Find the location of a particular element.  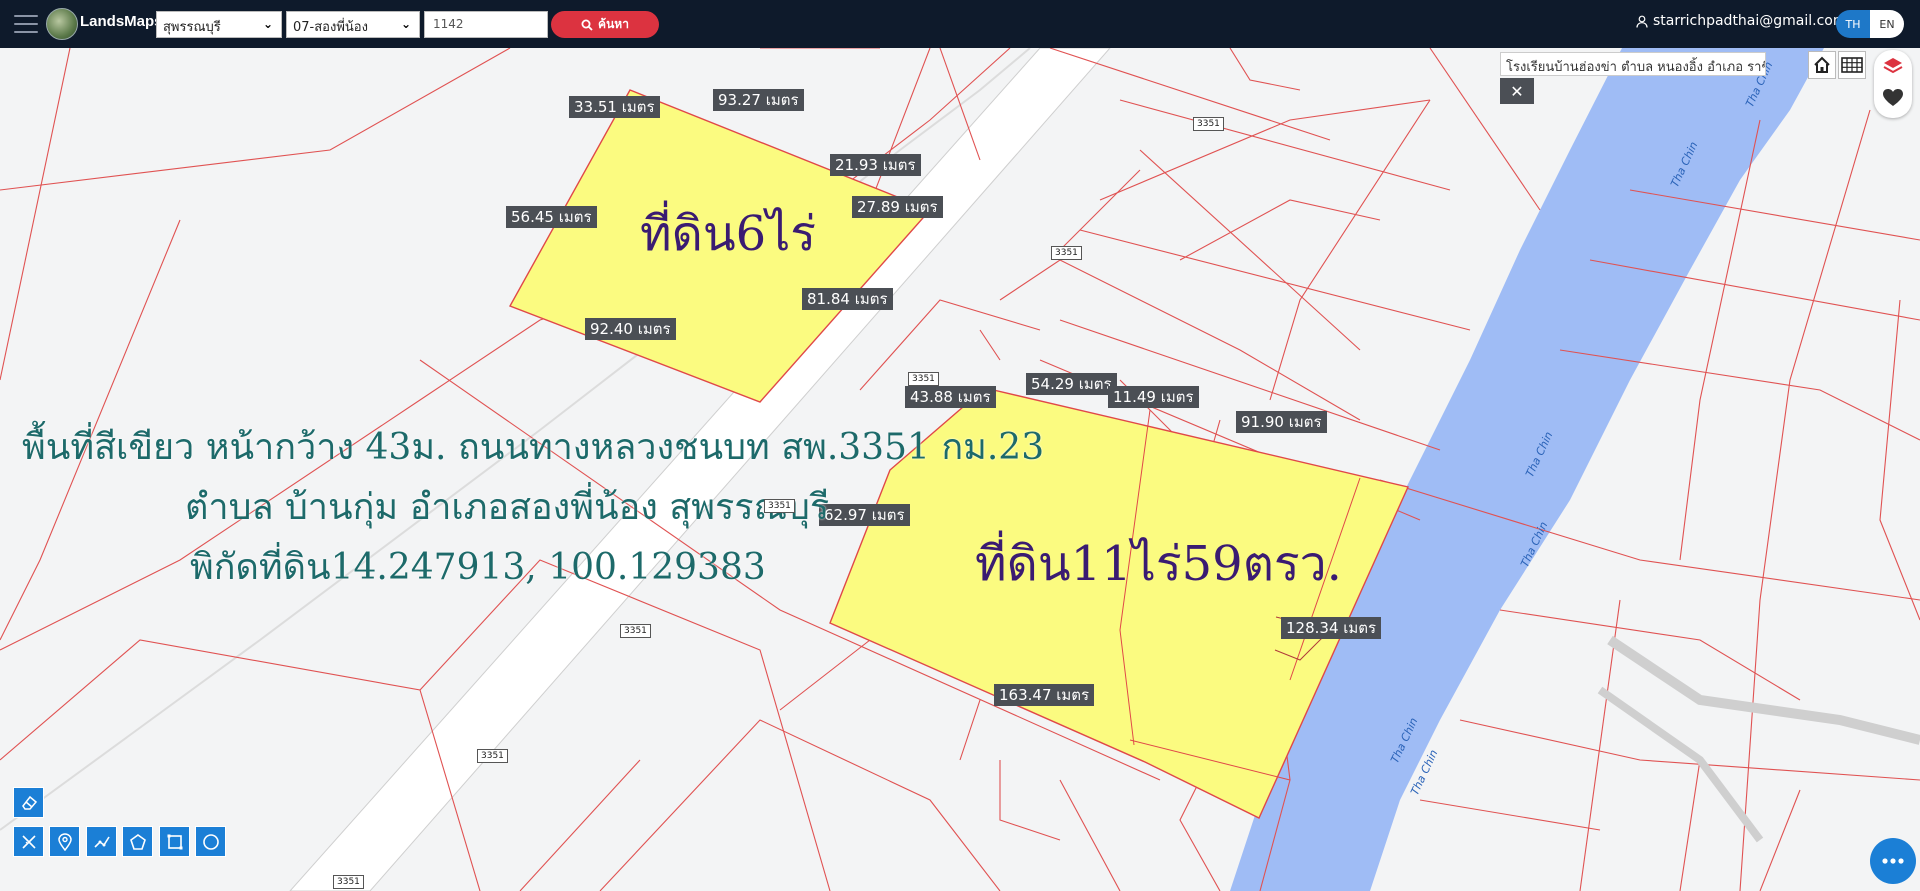

grid-button is located at coordinates (1852, 65).